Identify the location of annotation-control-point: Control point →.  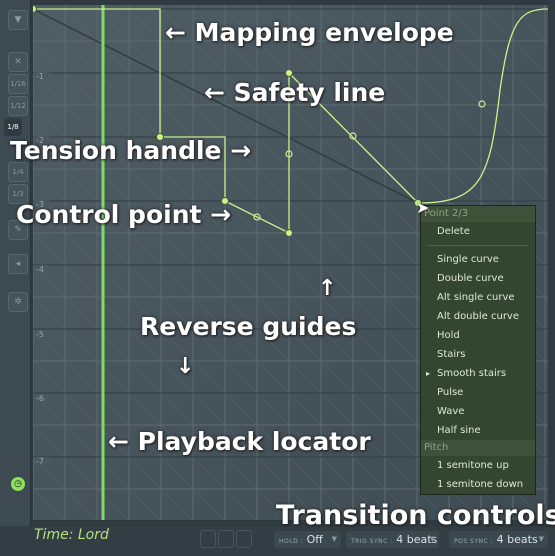
(124, 214).